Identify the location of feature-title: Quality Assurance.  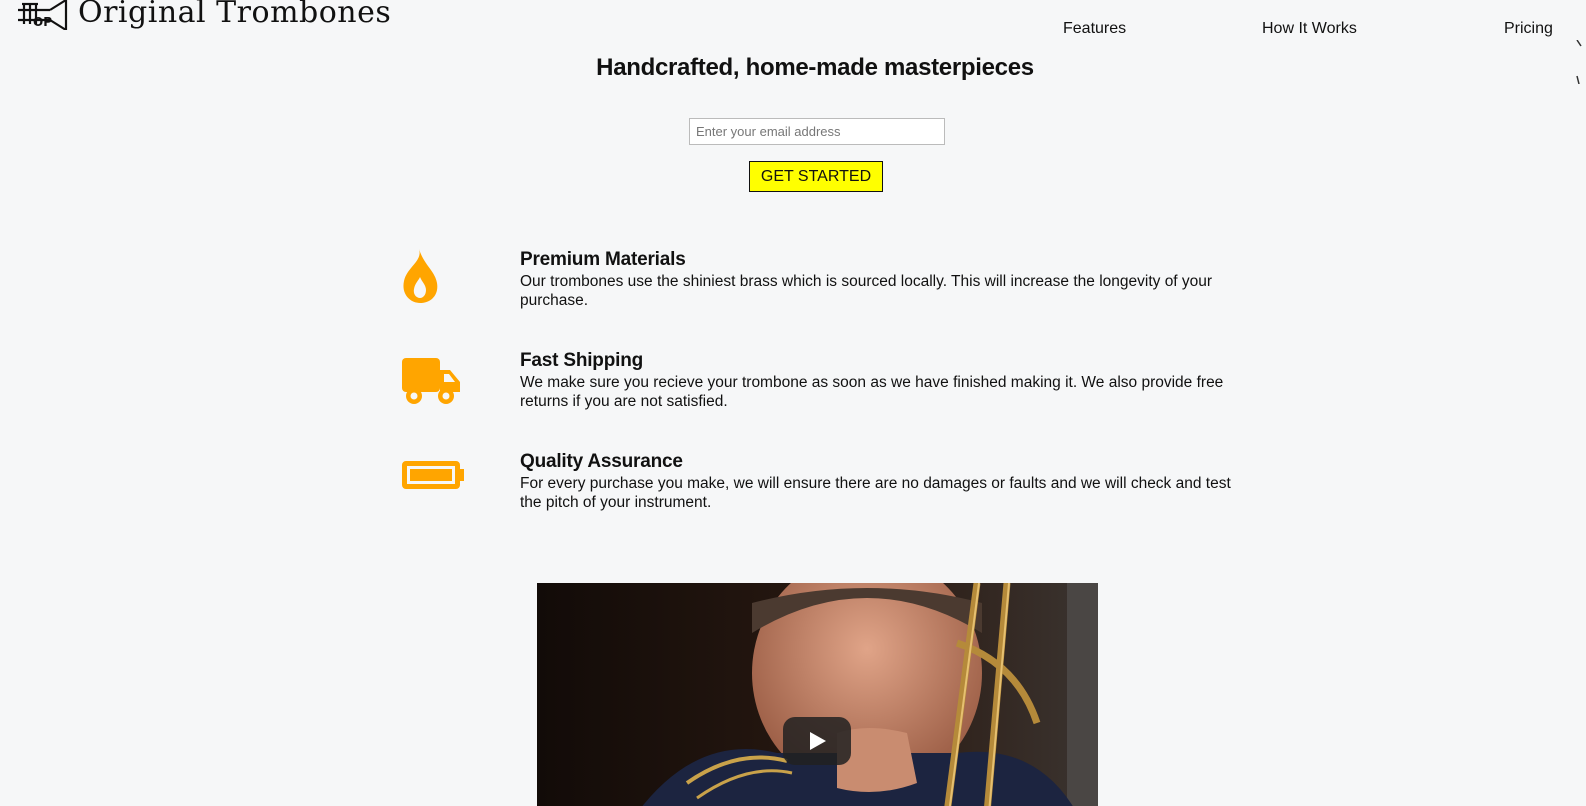
(601, 461).